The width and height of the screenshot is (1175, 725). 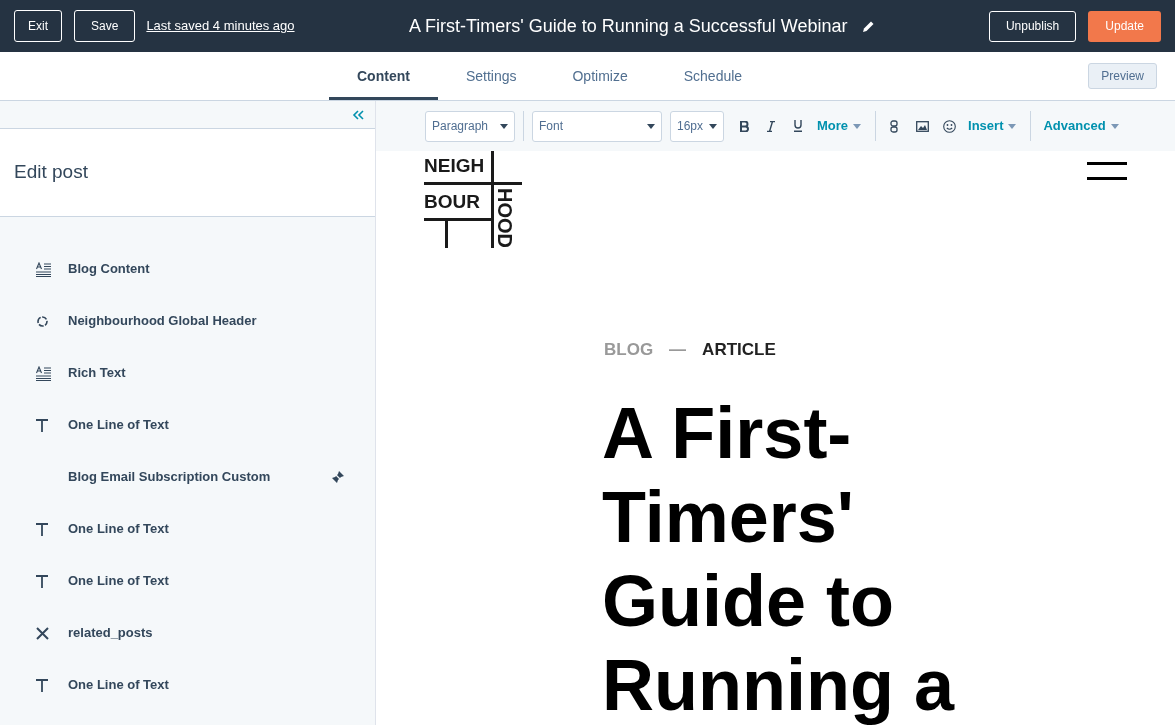 I want to click on menu-icon, so click(x=1107, y=171).